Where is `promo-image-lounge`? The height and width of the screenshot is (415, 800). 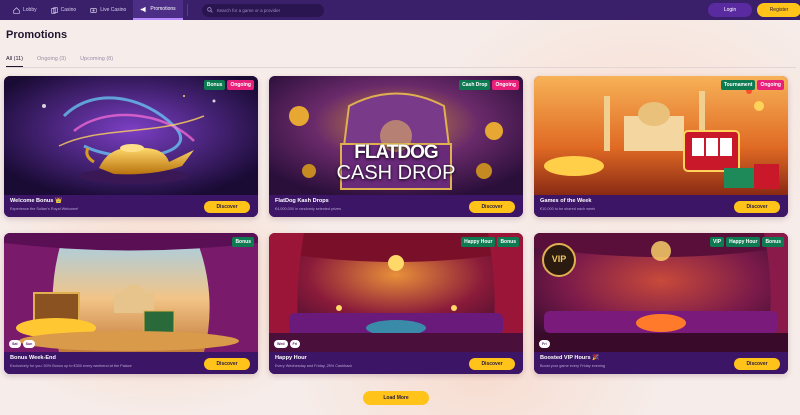 promo-image-lounge is located at coordinates (396, 292).